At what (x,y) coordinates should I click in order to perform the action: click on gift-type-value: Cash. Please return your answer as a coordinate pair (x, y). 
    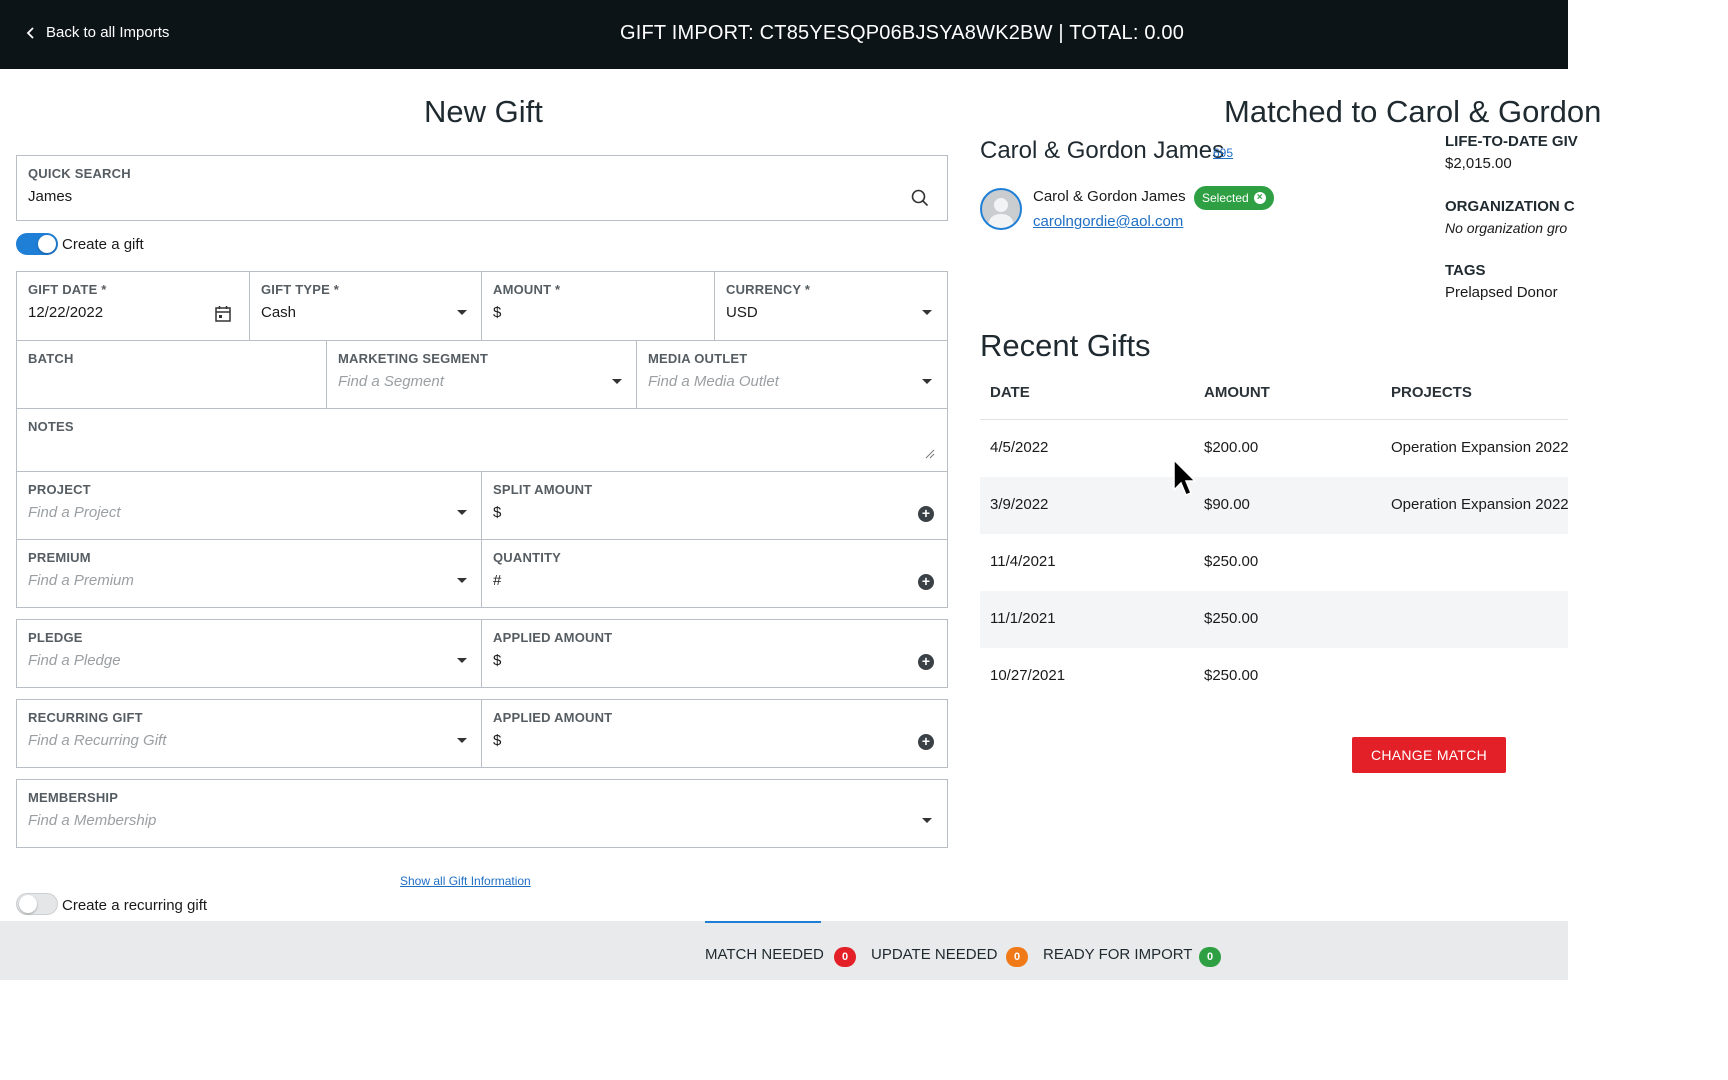
    Looking at the image, I should click on (279, 312).